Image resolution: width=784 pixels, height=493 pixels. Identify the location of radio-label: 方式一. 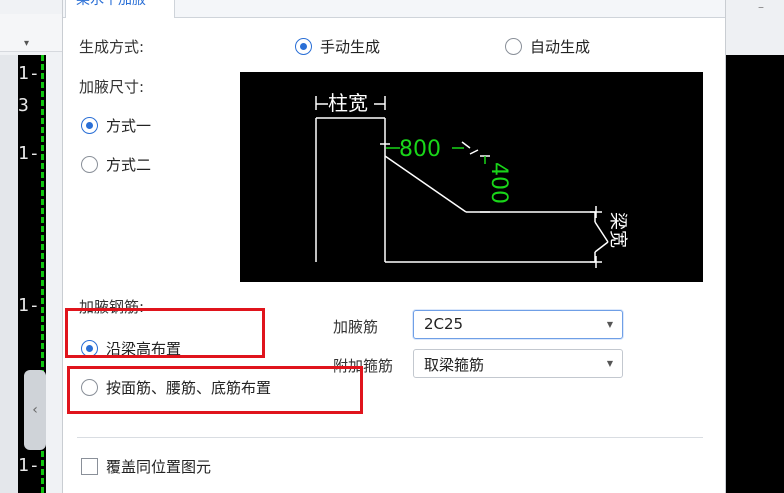
(129, 126).